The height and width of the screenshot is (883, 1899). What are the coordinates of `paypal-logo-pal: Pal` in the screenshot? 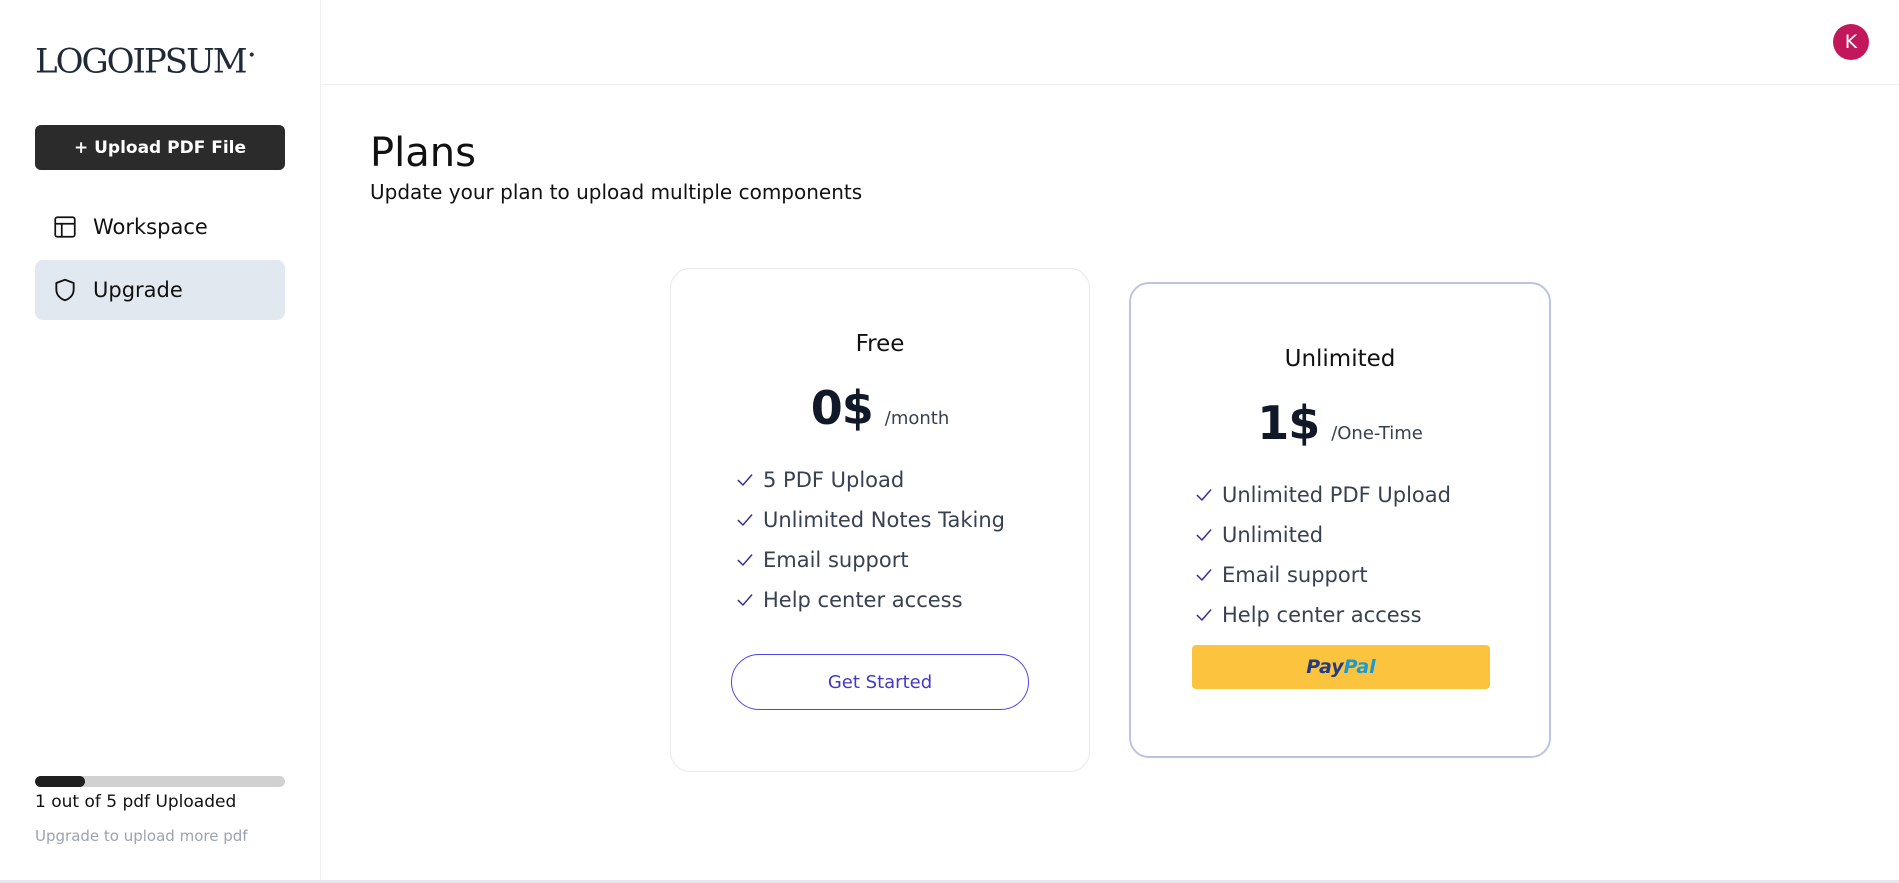 It's located at (1359, 667).